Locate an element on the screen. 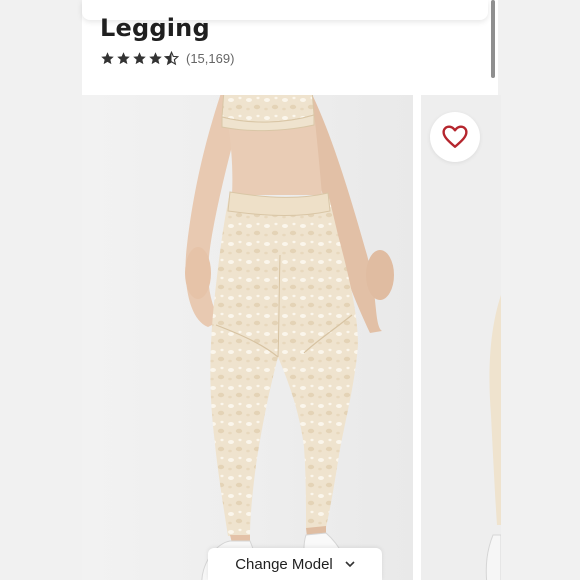 The image size is (580, 580). heart-outline-icon is located at coordinates (455, 136).